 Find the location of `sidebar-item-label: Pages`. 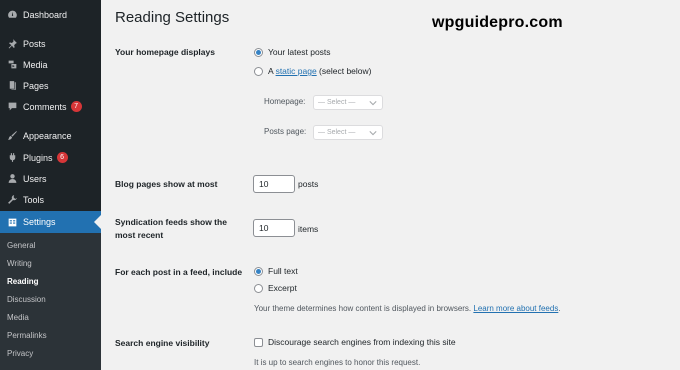

sidebar-item-label: Pages is located at coordinates (36, 85).